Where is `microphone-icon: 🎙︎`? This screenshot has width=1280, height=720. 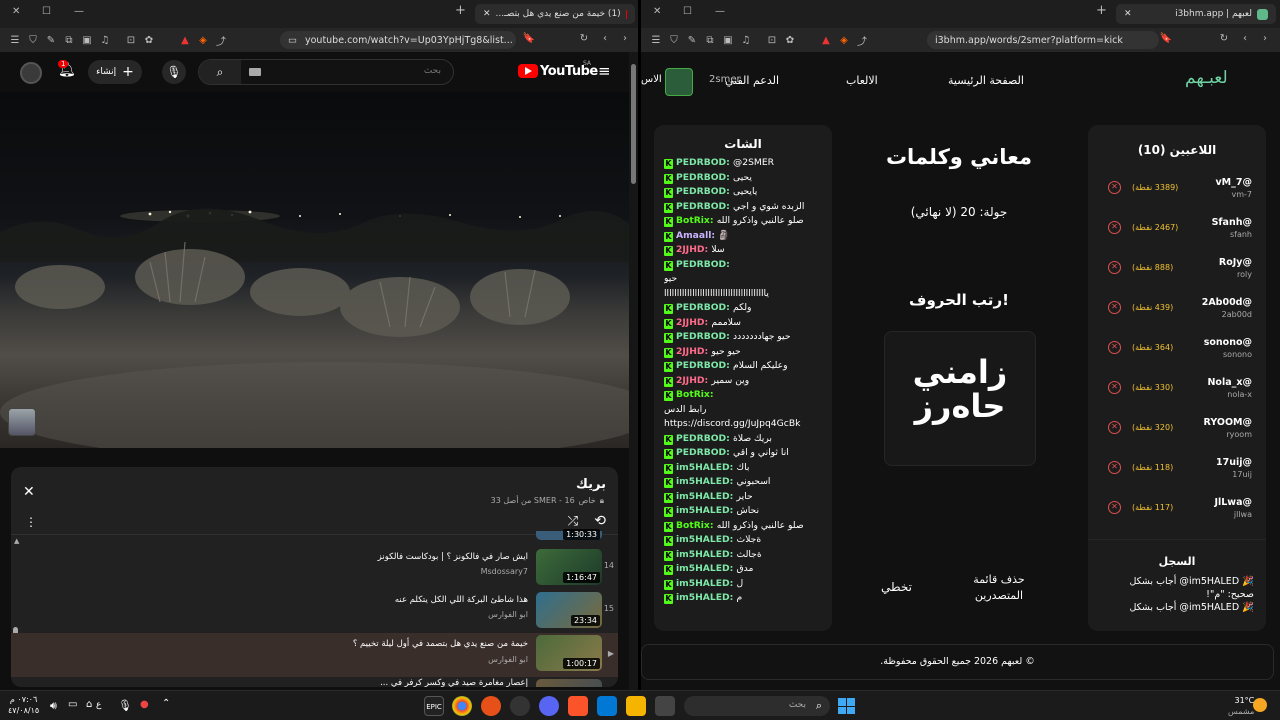
microphone-icon: 🎙︎ is located at coordinates (125, 705).